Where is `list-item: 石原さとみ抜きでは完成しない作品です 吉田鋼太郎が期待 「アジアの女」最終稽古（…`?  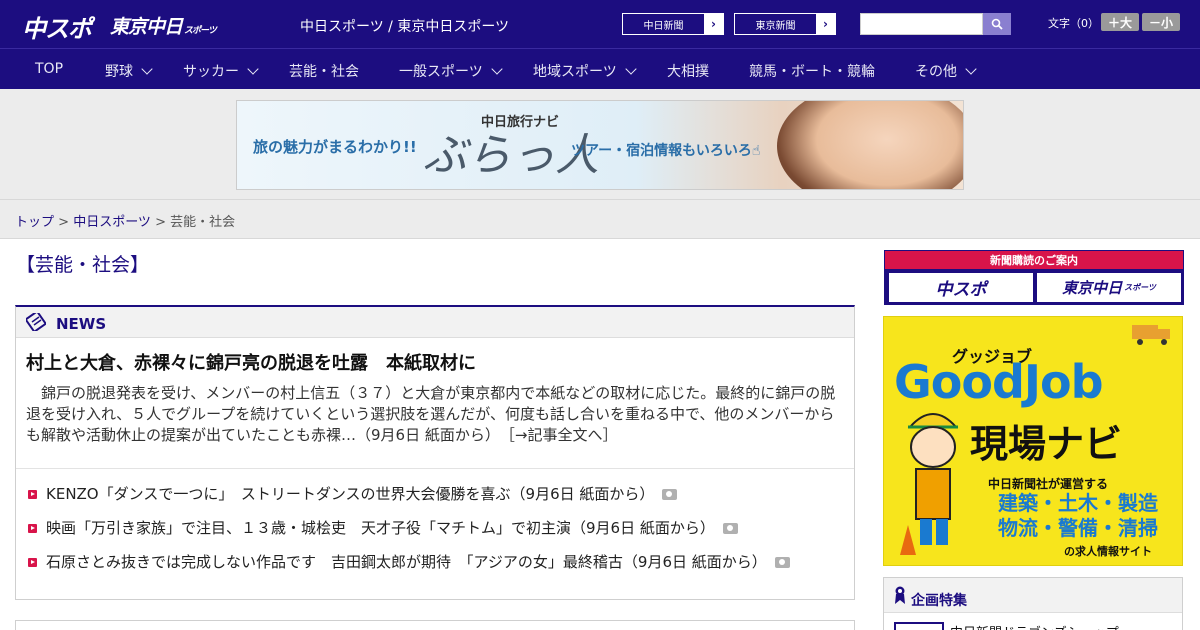 list-item: 石原さとみ抜きでは完成しない作品です 吉田鋼太郎が期待 「アジアの女」最終稽古（… is located at coordinates (436, 562).